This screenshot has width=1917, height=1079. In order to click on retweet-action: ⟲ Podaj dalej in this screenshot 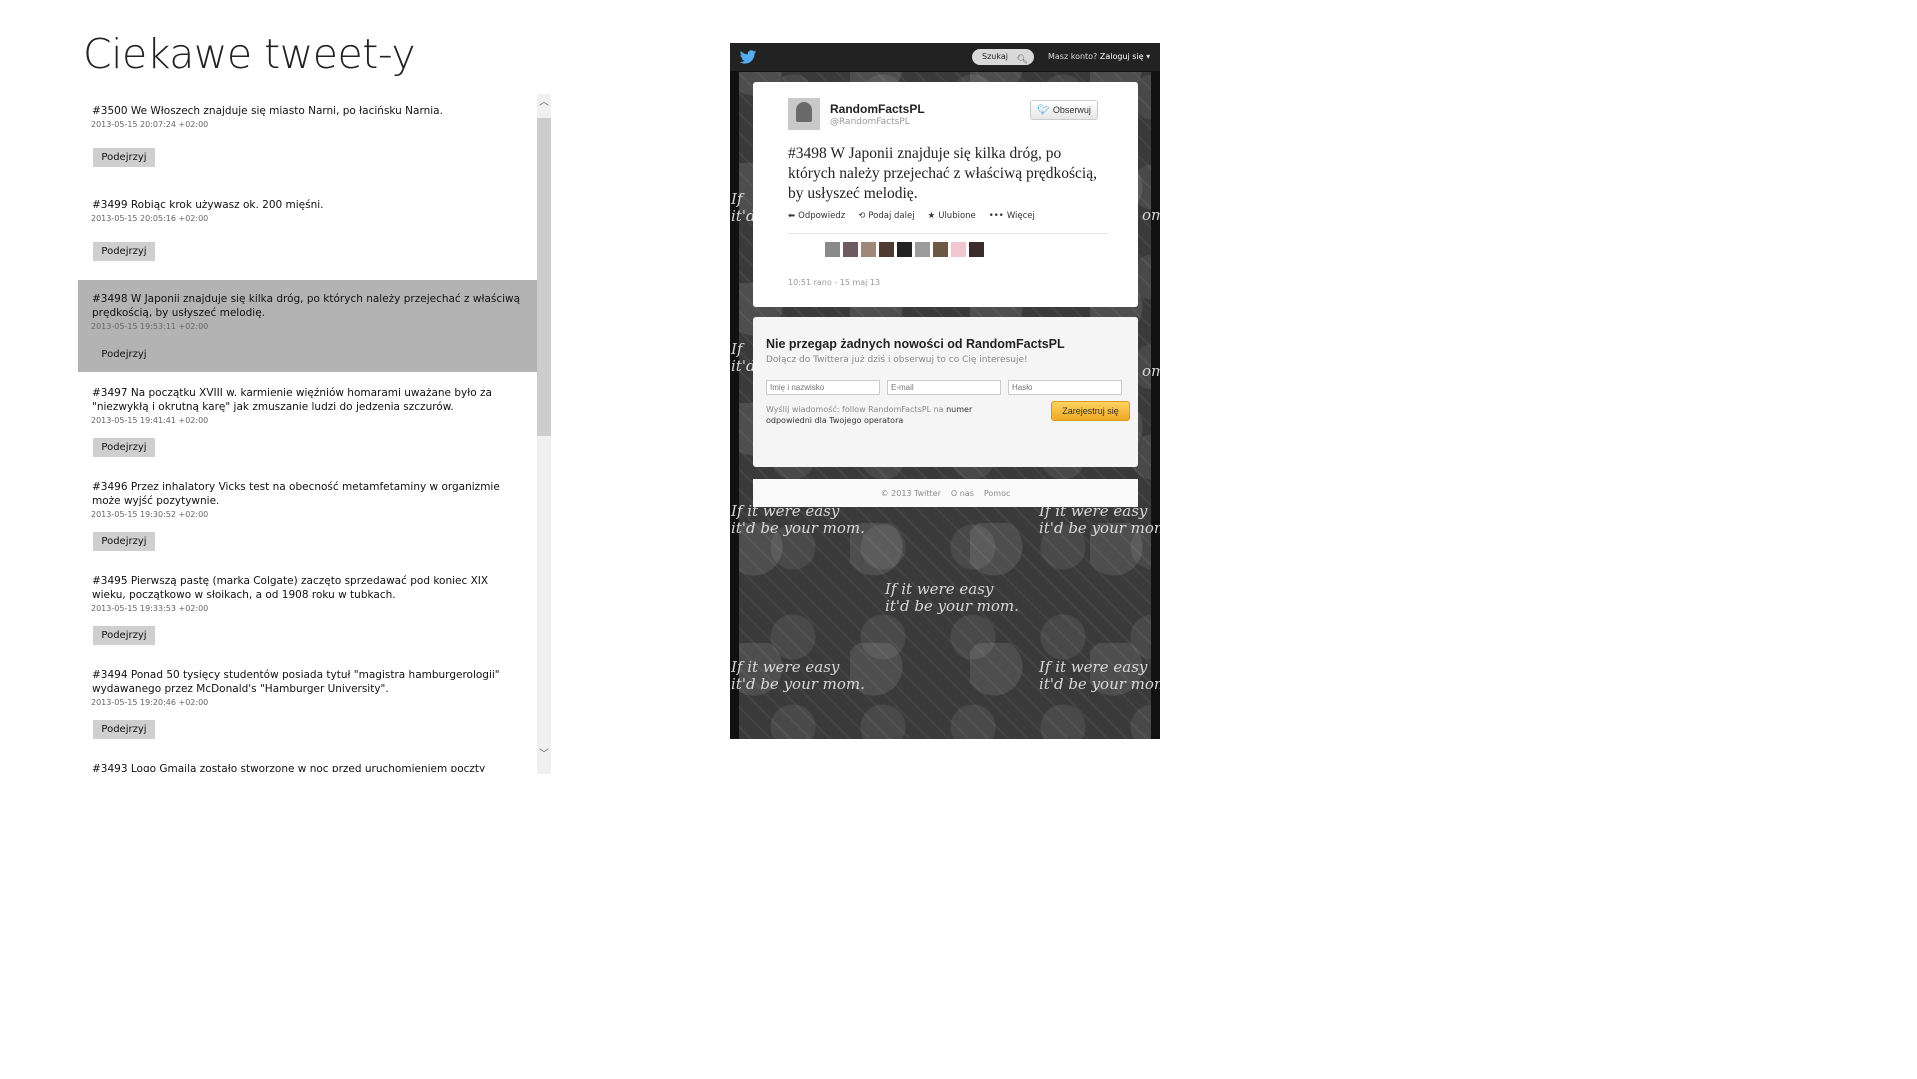, I will do `click(886, 216)`.